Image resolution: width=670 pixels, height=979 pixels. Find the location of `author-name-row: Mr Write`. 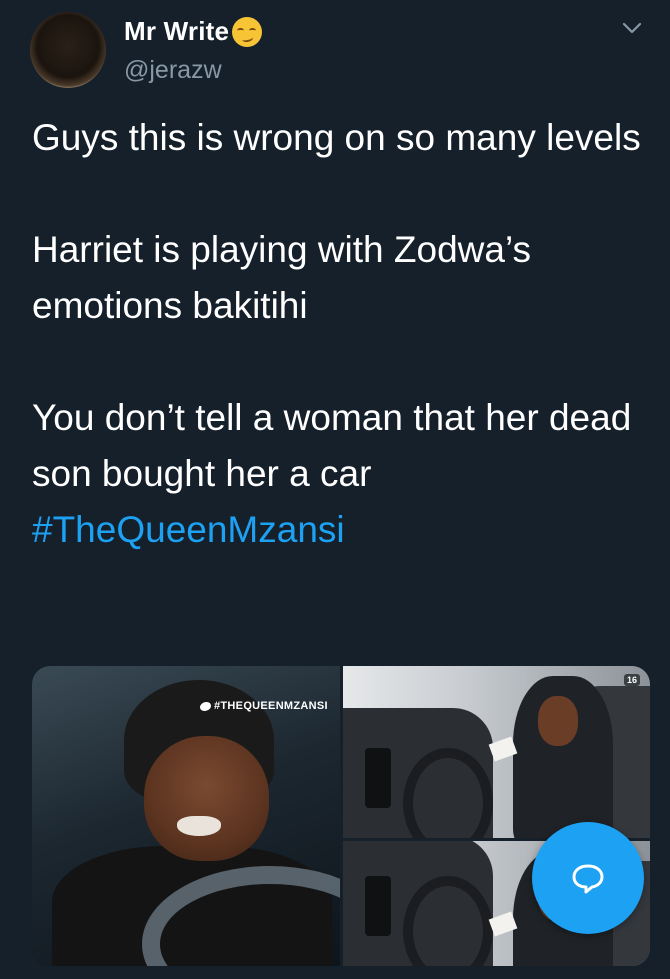

author-name-row: Mr Write is located at coordinates (193, 31).